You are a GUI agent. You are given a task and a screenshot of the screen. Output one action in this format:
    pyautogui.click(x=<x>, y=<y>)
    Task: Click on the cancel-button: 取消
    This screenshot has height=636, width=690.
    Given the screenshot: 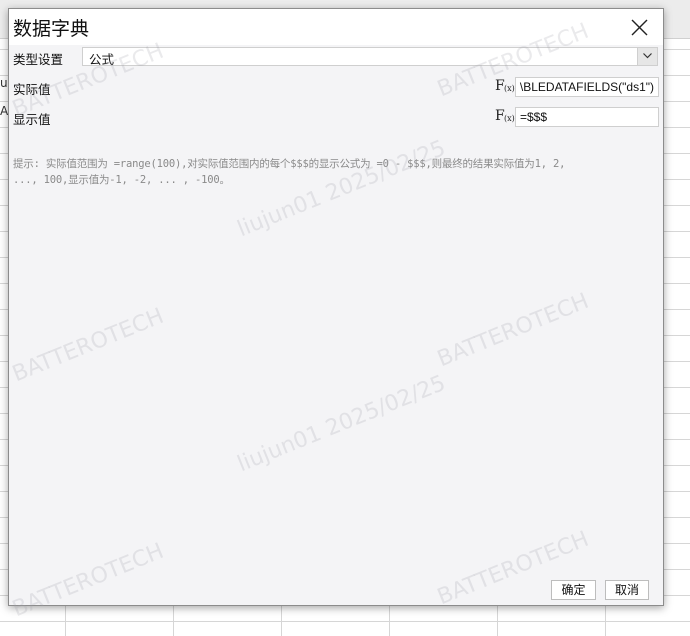 What is the action you would take?
    pyautogui.click(x=627, y=590)
    